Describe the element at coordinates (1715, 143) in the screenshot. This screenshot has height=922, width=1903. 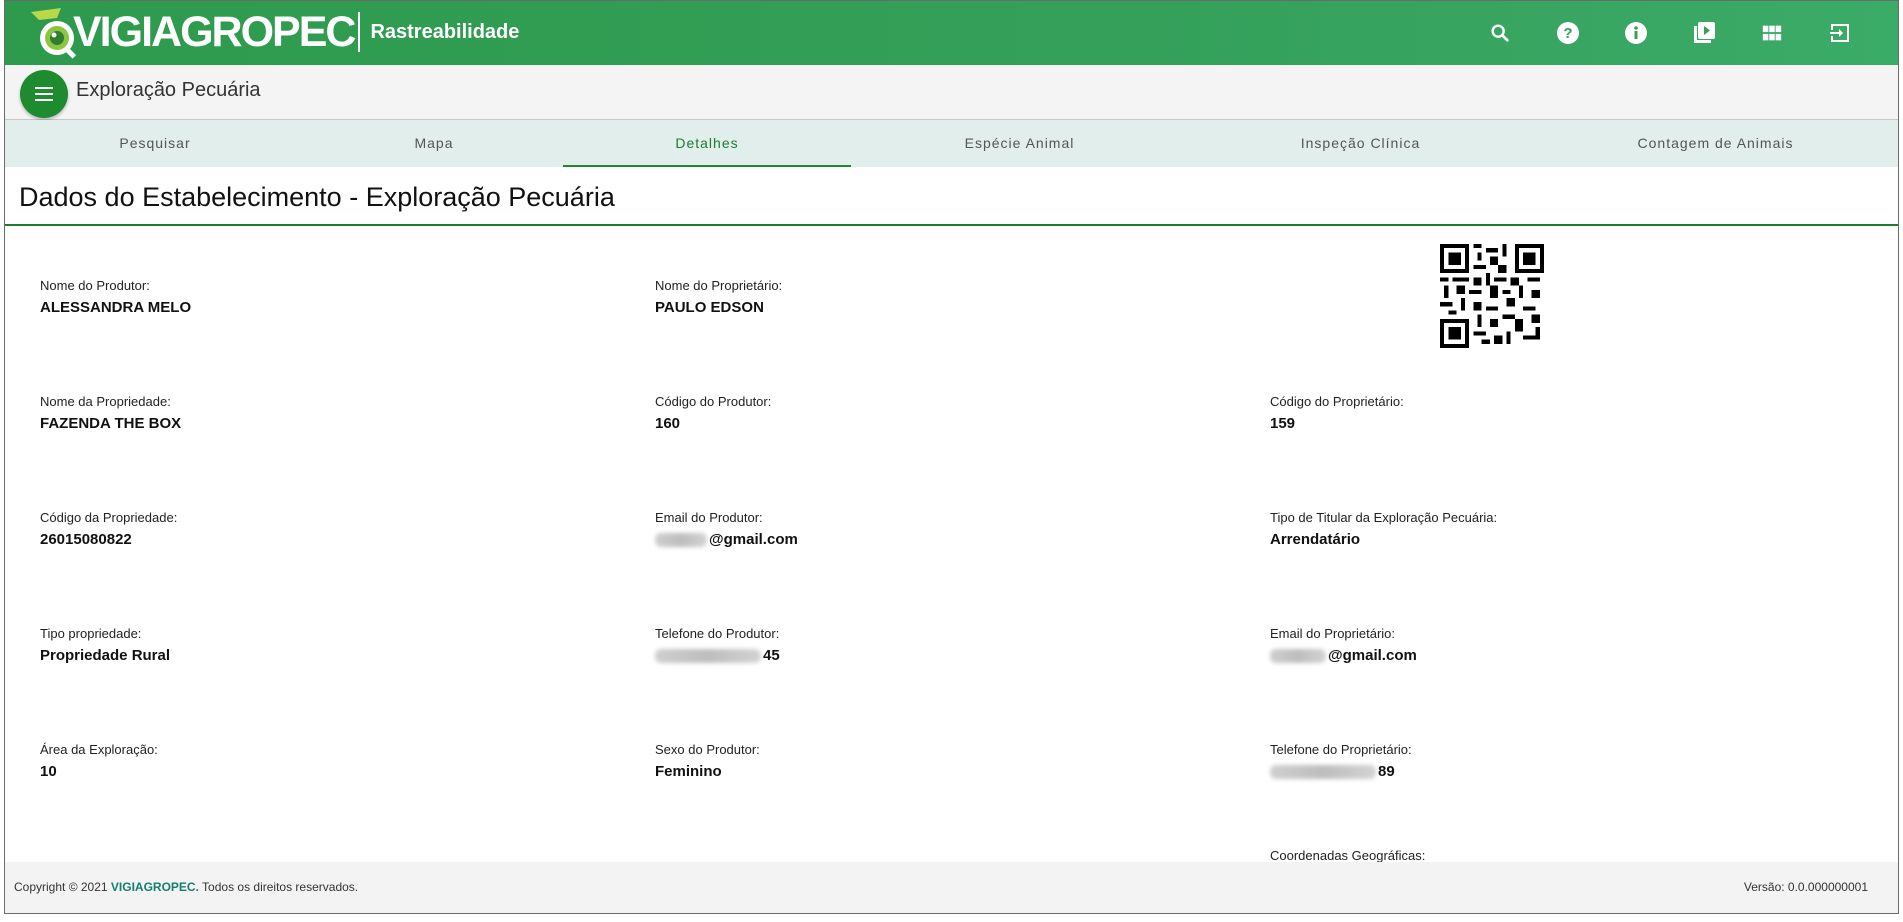
I see `tab-contagem-animais: Contagem de Animais` at that location.